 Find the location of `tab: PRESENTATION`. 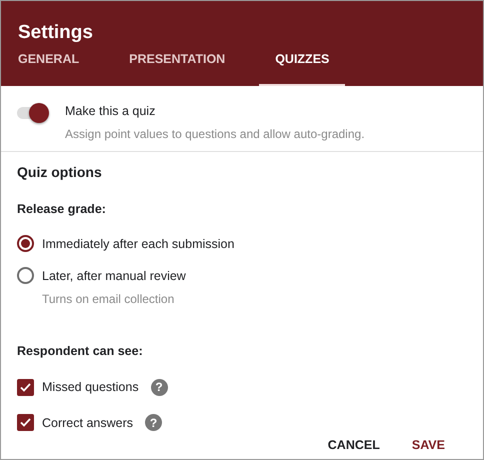

tab: PRESENTATION is located at coordinates (177, 68).